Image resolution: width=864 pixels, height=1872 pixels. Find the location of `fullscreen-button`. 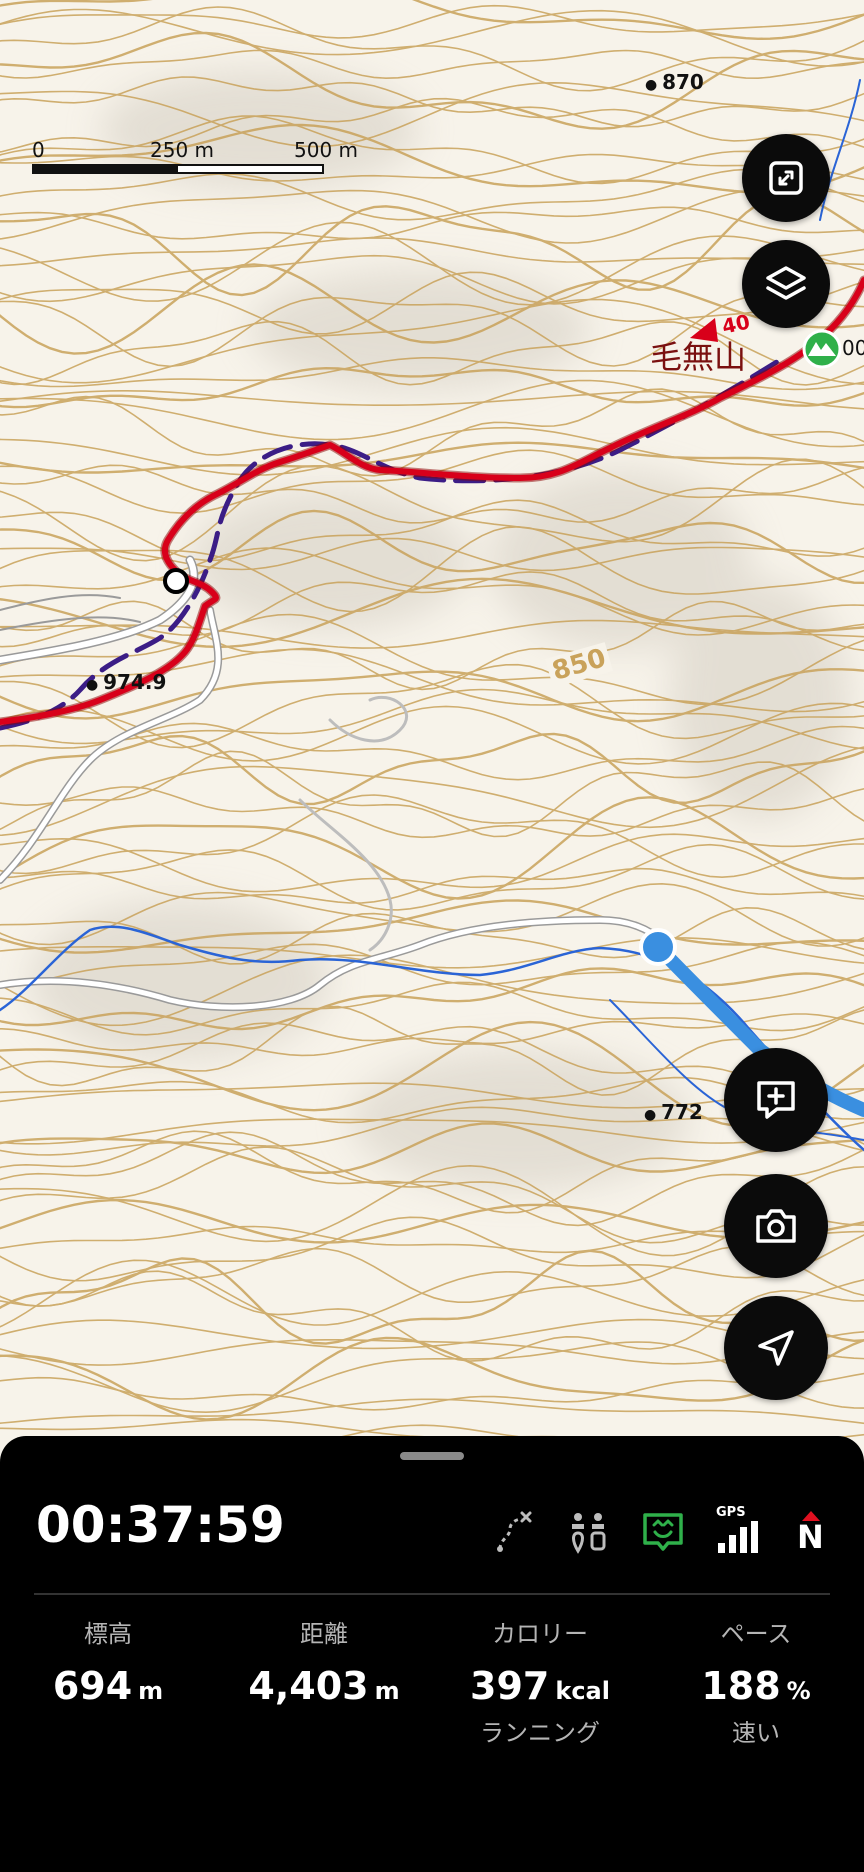

fullscreen-button is located at coordinates (786, 178).